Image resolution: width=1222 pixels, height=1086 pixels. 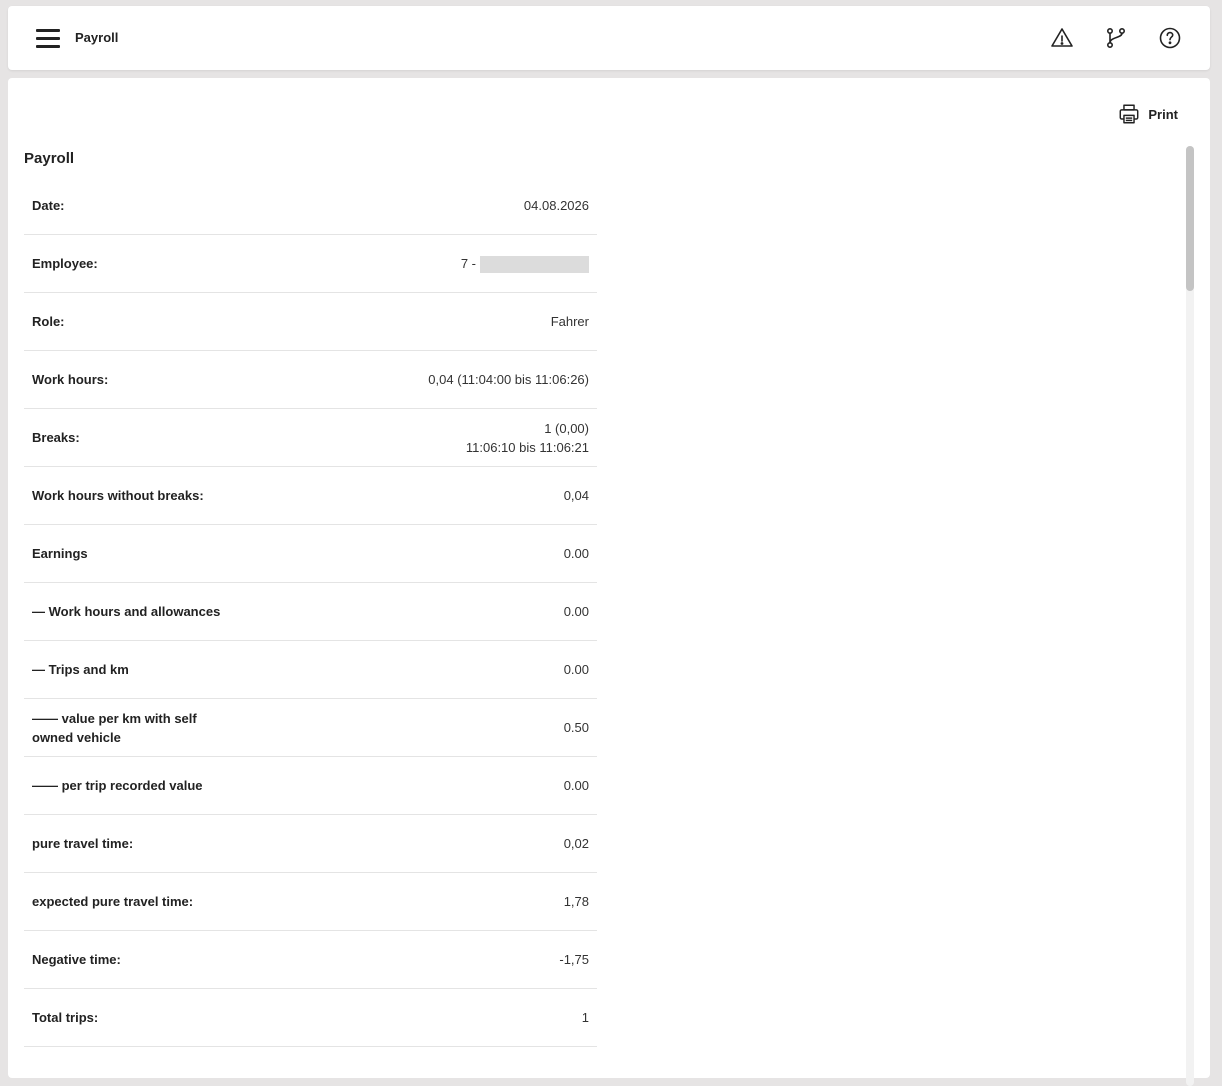 What do you see at coordinates (76, 959) in the screenshot?
I see `row-label: Negative time:` at bounding box center [76, 959].